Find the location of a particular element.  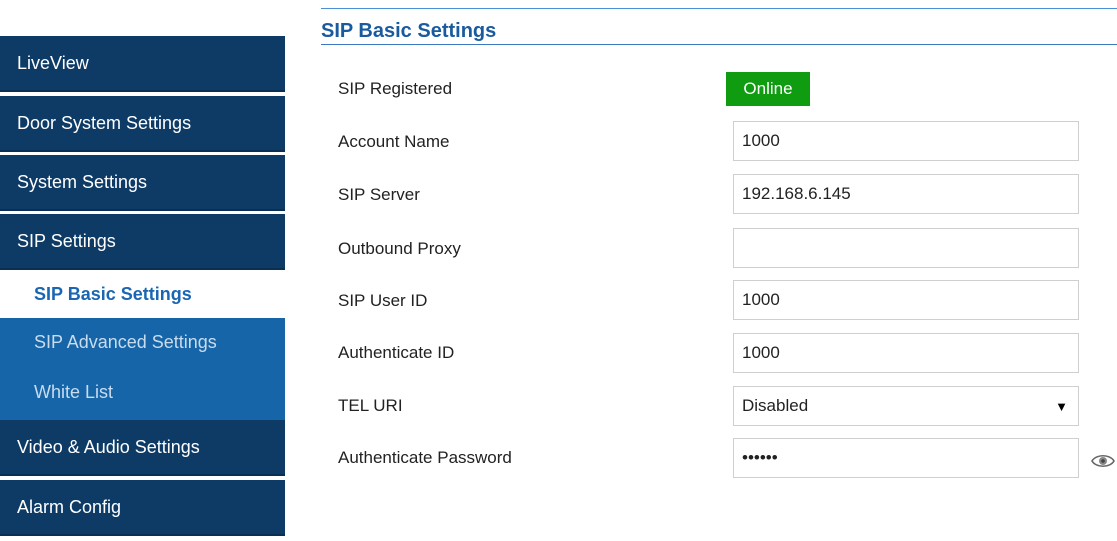

sidebar-subitem-label: SIP Basic Settings is located at coordinates (113, 293).